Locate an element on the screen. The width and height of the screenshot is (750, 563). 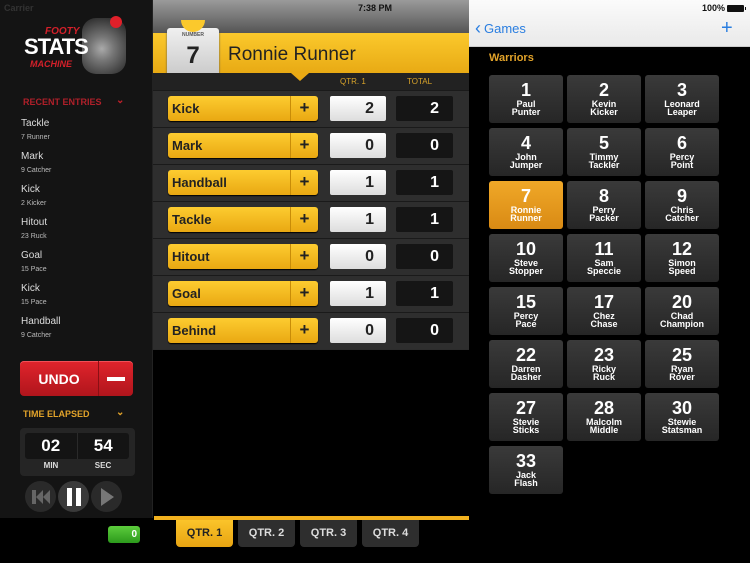
stat-button: Tackle + is located at coordinates (243, 219).